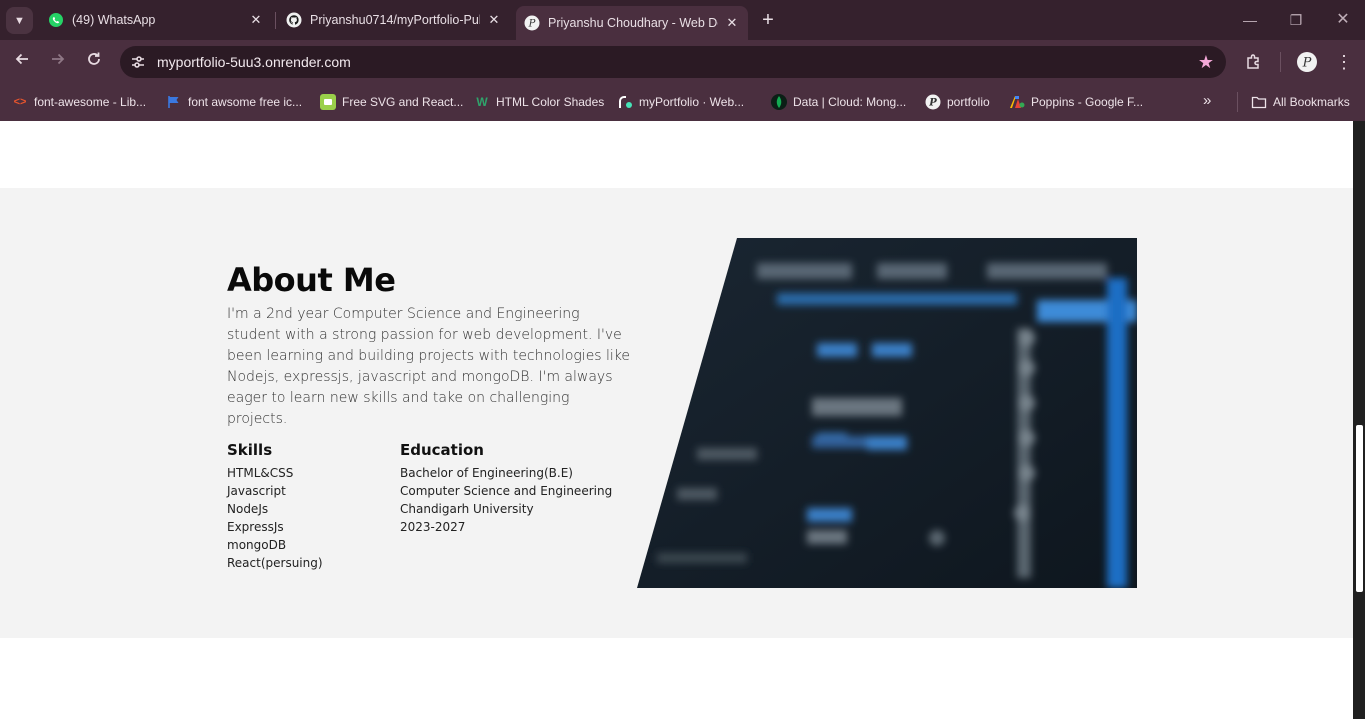 The height and width of the screenshot is (719, 1365). What do you see at coordinates (550, 102) in the screenshot?
I see `bookmark-label: HTML Color Shades` at bounding box center [550, 102].